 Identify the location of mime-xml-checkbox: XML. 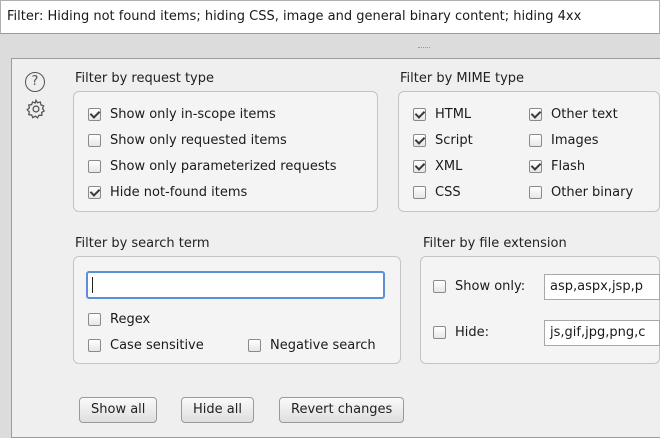
(437, 166).